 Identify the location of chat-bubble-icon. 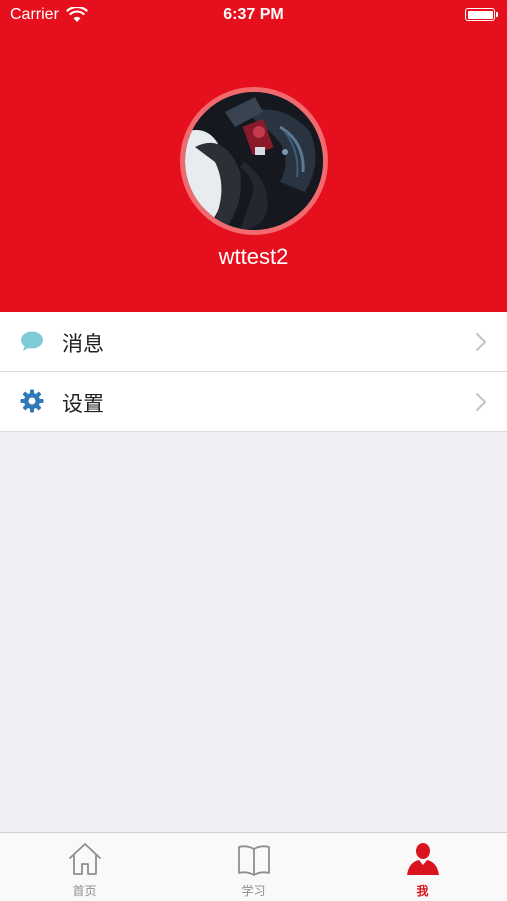
(32, 341).